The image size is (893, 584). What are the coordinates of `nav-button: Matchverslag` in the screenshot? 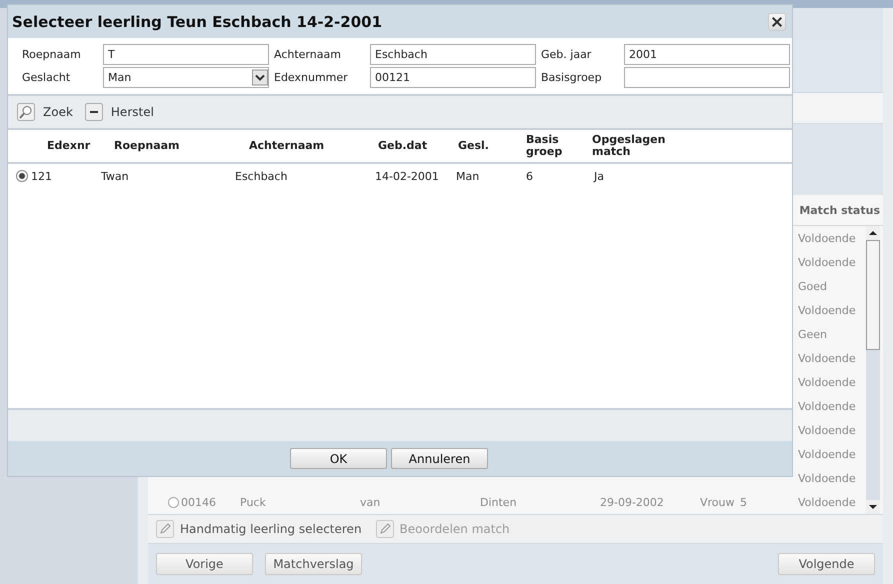 It's located at (313, 564).